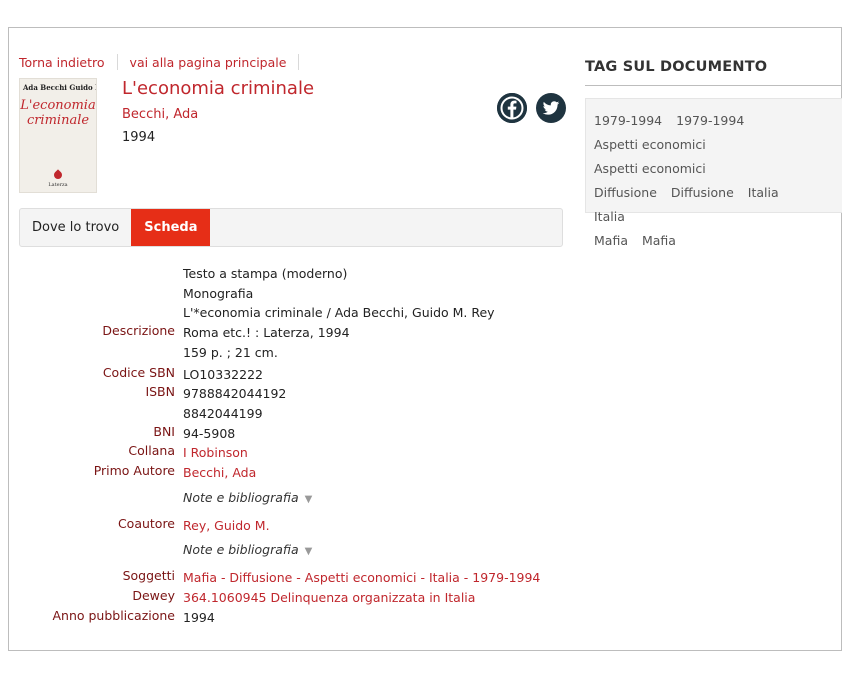 Image resolution: width=850 pixels, height=687 pixels. I want to click on detail-tabs: Dove lo trovo Scheda, so click(291, 227).